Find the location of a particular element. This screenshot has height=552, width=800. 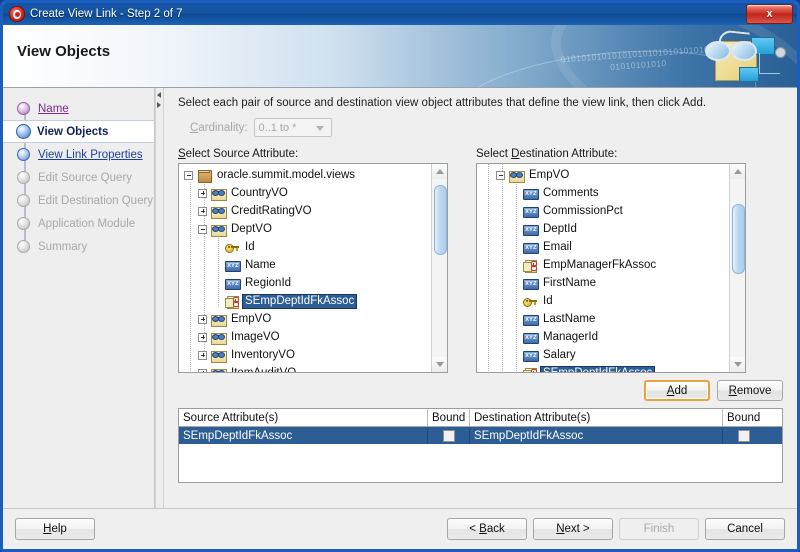

association-icon is located at coordinates (530, 266).